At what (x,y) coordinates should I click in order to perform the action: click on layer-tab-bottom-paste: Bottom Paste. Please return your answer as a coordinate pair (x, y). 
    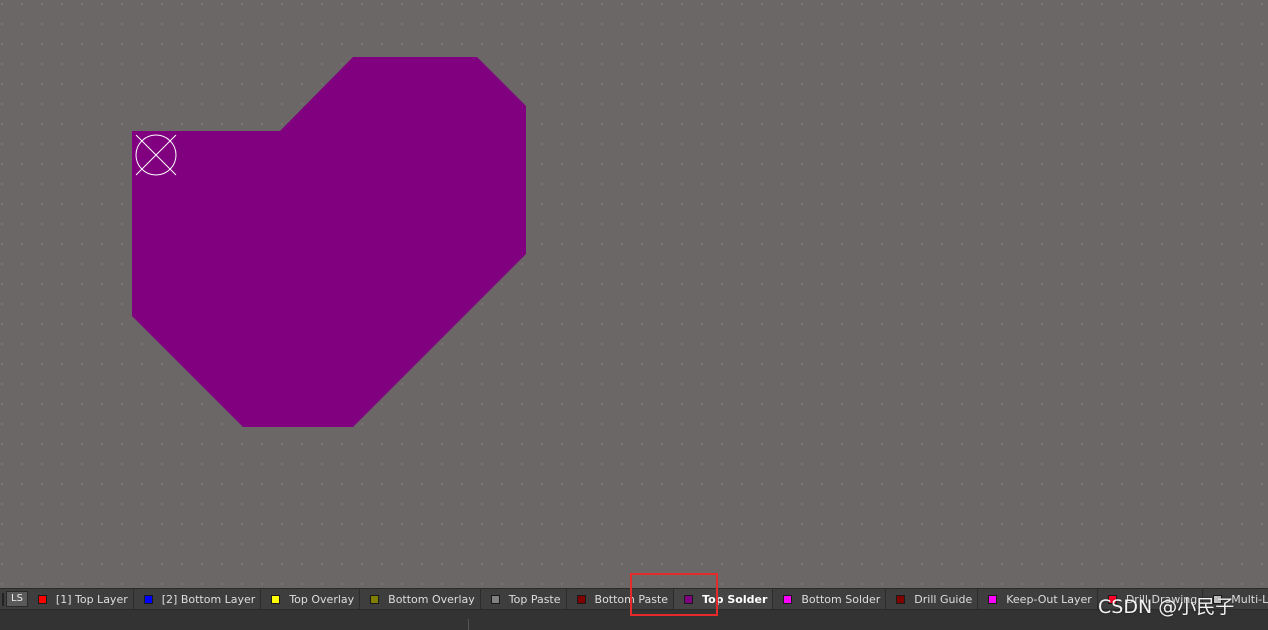
    Looking at the image, I should click on (621, 599).